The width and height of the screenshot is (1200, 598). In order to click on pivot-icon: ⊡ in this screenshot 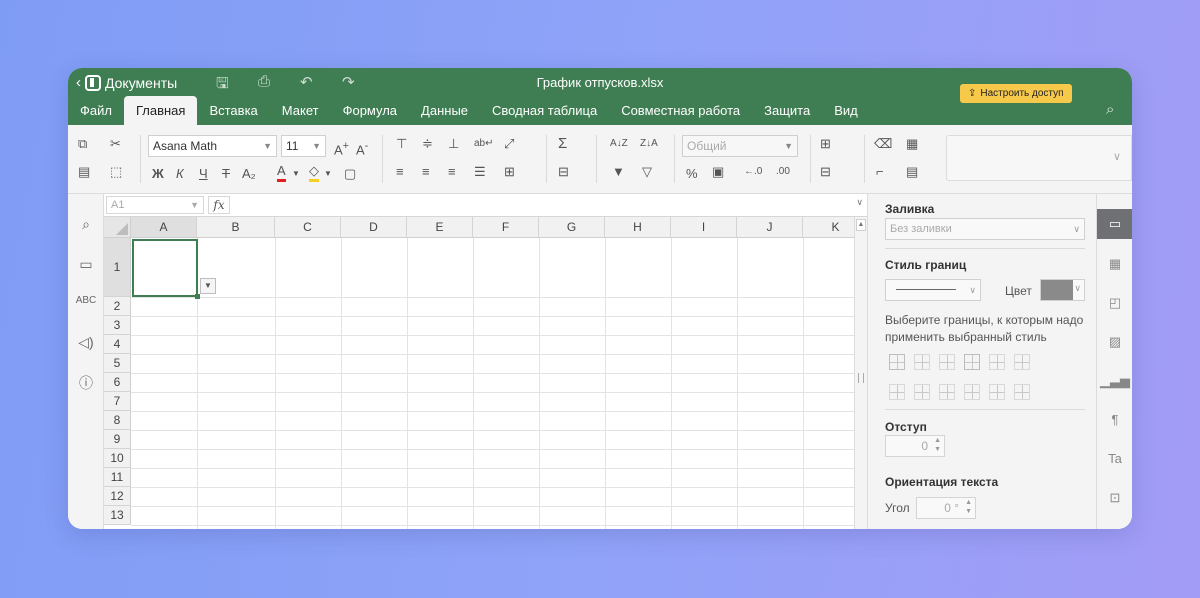, I will do `click(1114, 498)`.